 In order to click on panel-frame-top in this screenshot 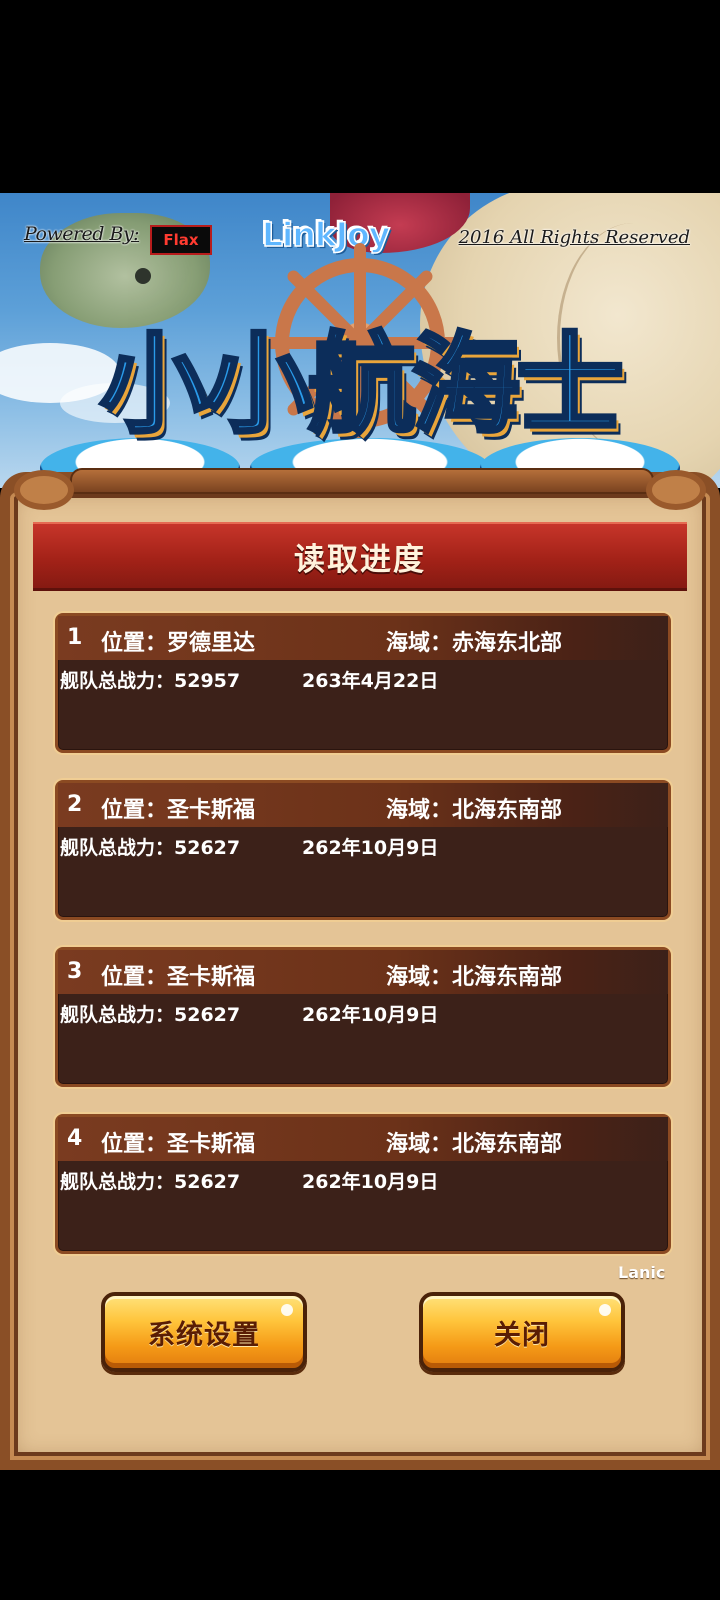, I will do `click(362, 481)`.